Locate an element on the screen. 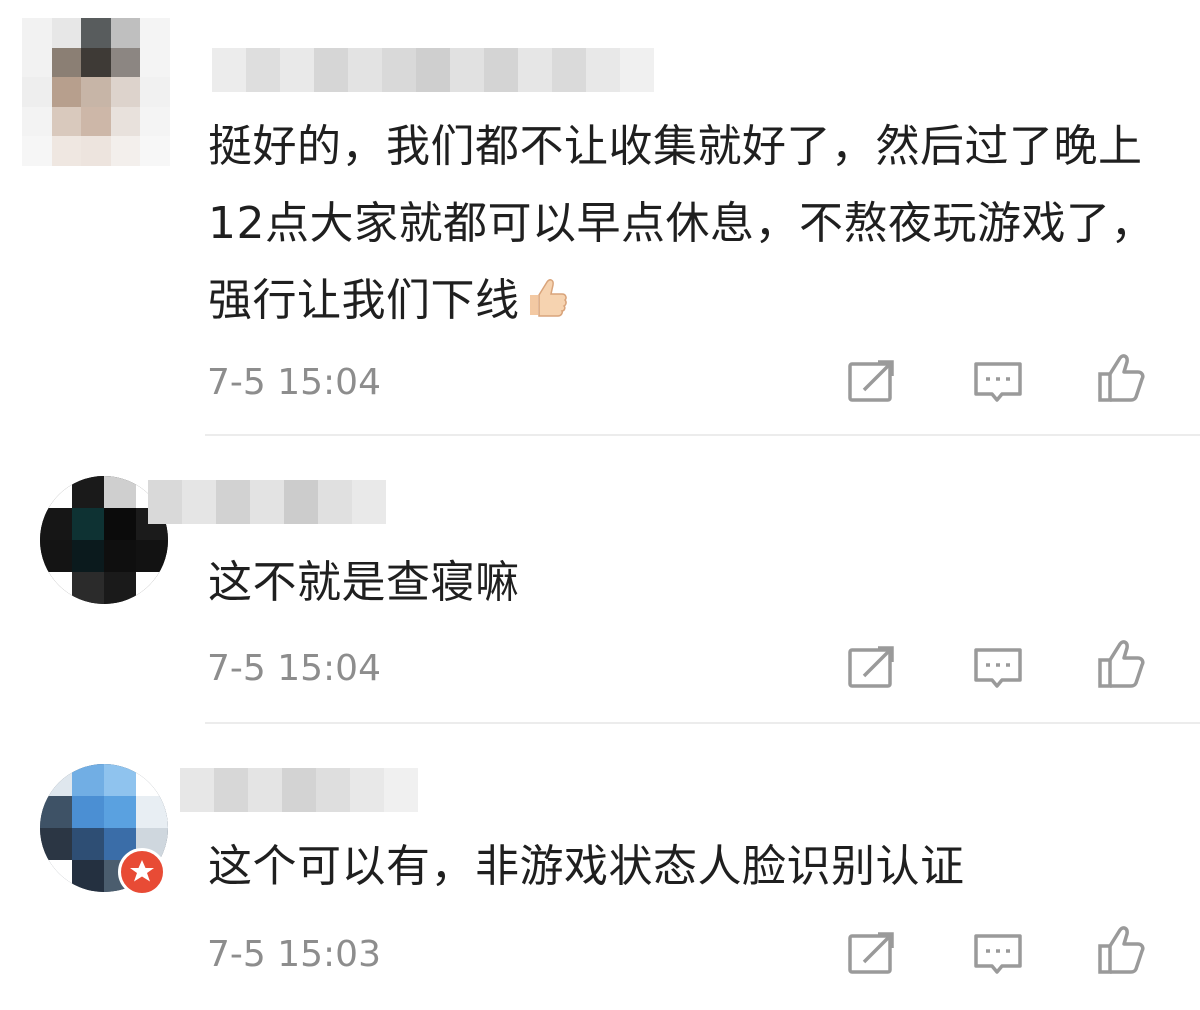 This screenshot has width=1200, height=1010. comment-text: 这个可以有，非游戏状态人脸识别认证 is located at coordinates (586, 866).